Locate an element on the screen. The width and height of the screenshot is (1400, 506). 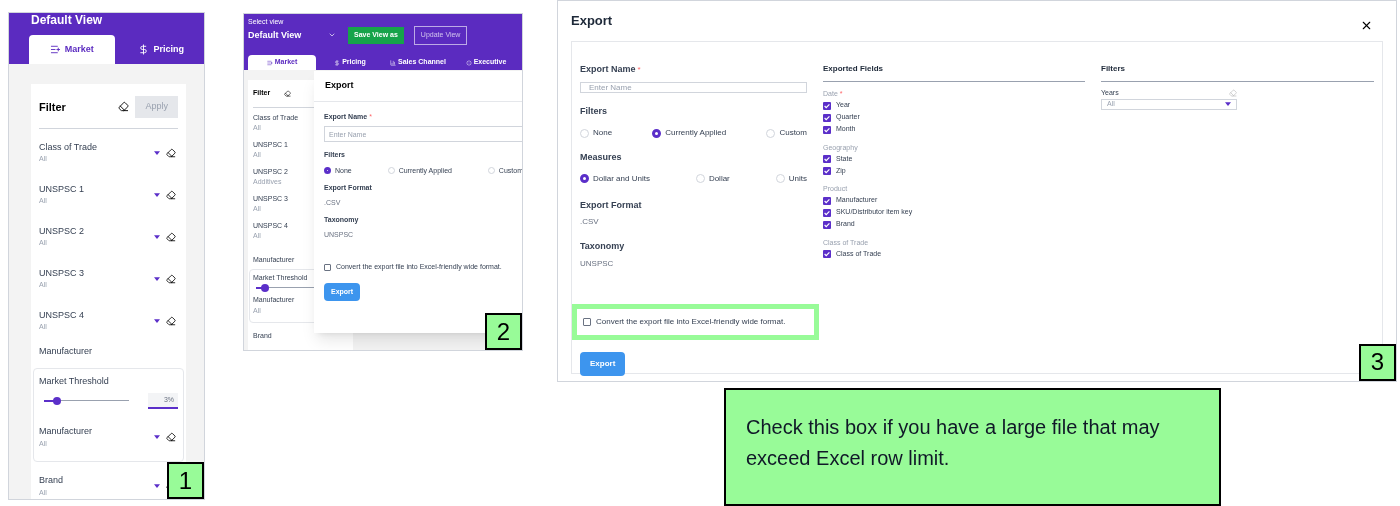
filter-label: UNSPSC 2 is located at coordinates (61, 231).